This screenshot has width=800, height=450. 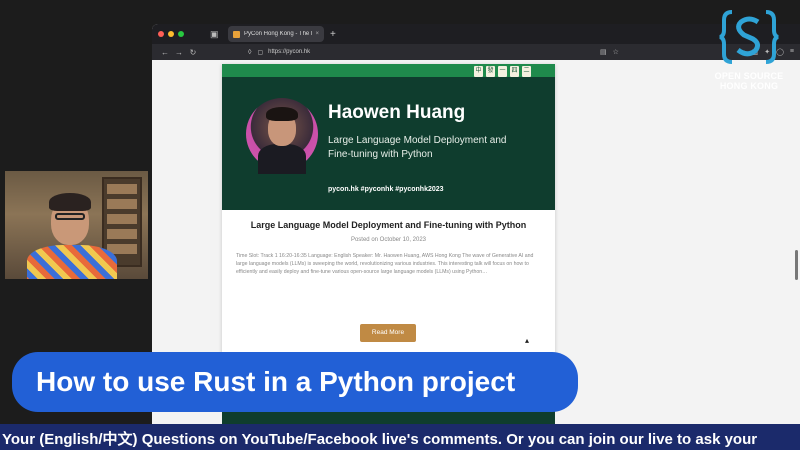 I want to click on post-date: Posted on October 10, 2023, so click(x=388, y=240).